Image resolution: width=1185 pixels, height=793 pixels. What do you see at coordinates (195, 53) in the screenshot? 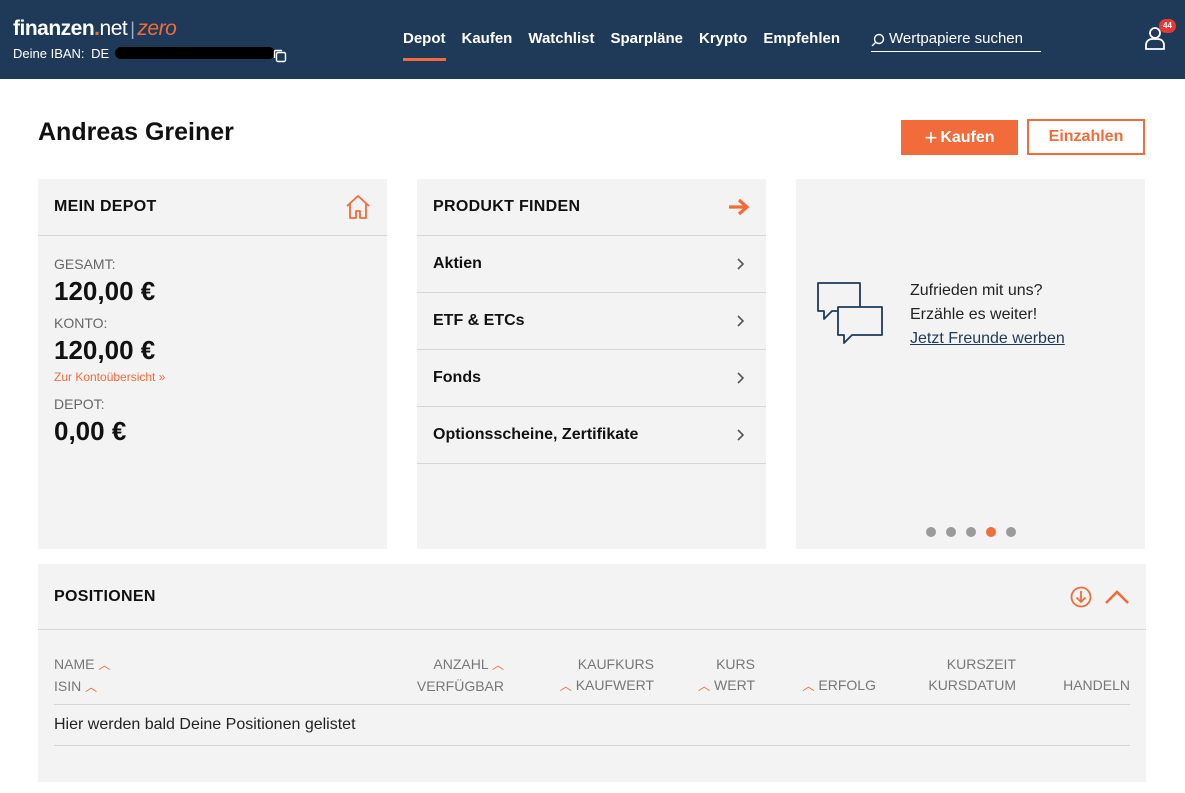
I see `iban-redaction` at bounding box center [195, 53].